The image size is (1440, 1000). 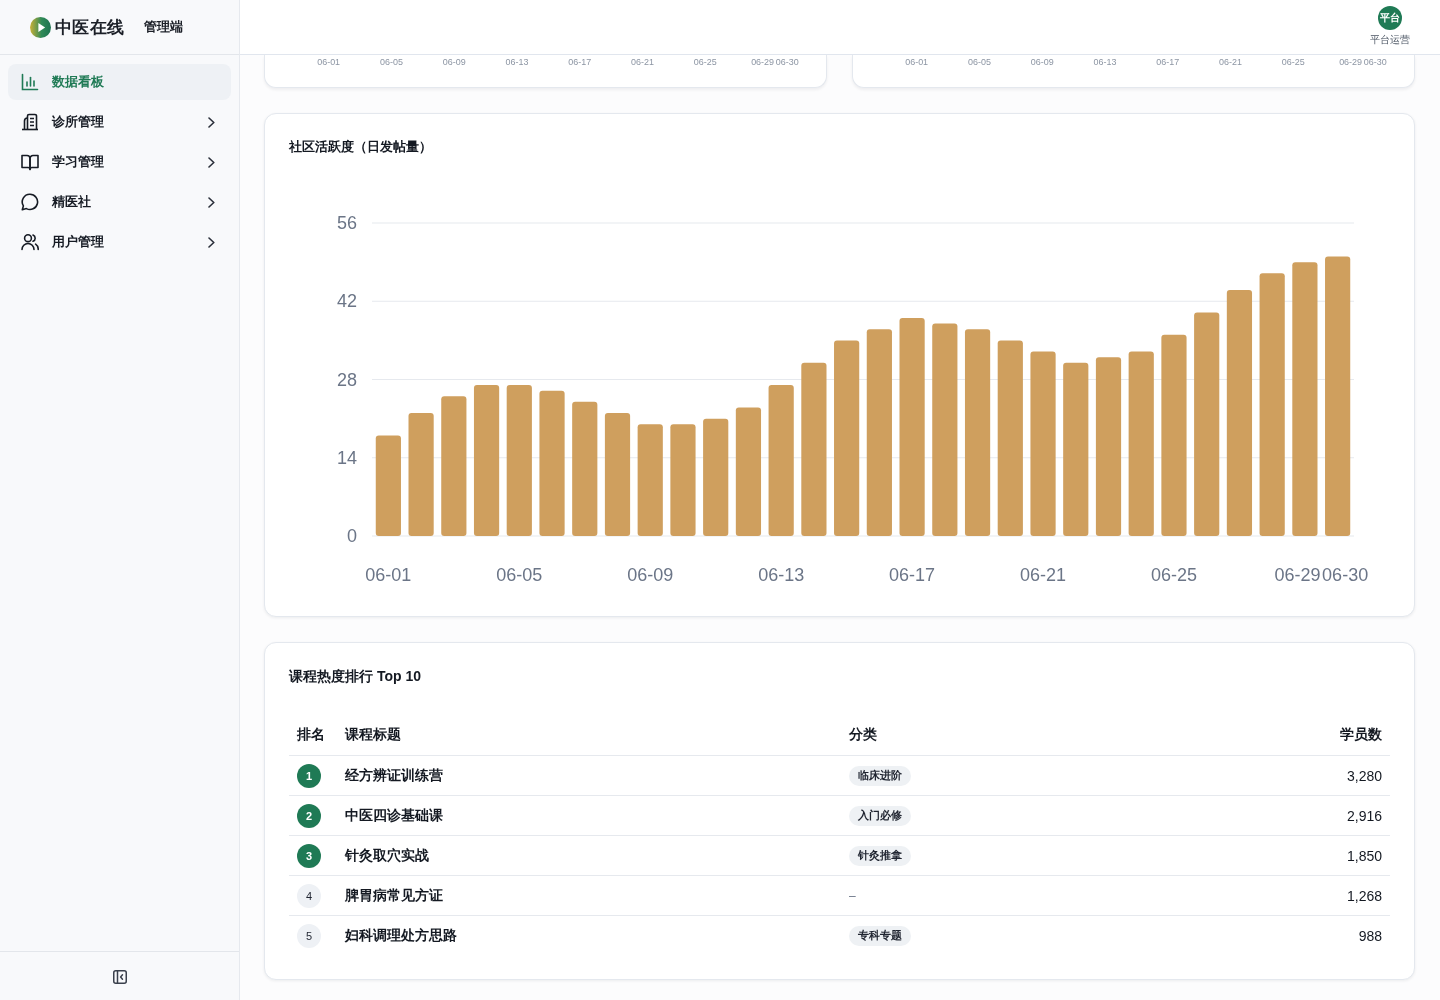 What do you see at coordinates (30, 202) in the screenshot?
I see `speech-bubble-icon` at bounding box center [30, 202].